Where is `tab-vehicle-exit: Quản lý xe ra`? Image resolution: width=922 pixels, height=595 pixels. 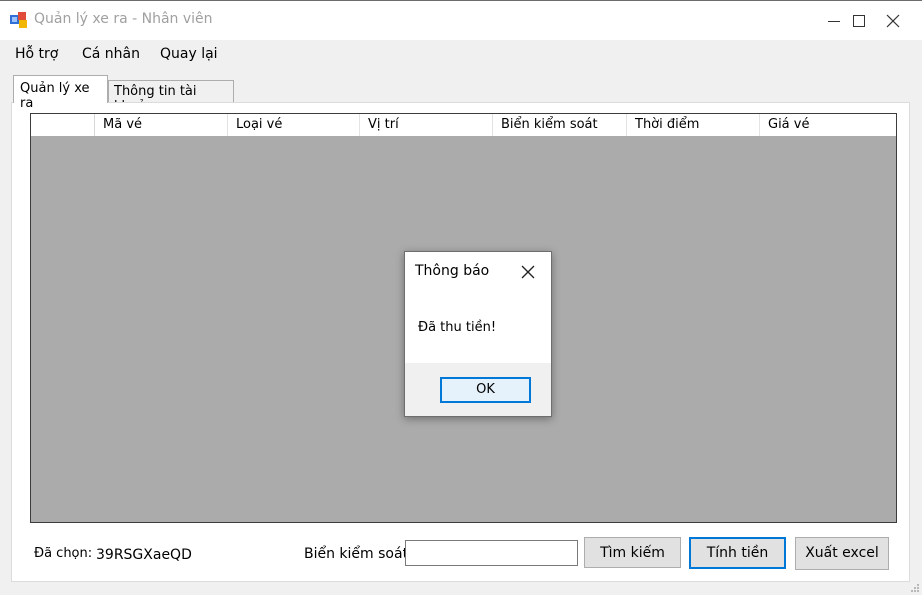
tab-vehicle-exit: Quản lý xe ra is located at coordinates (60, 93).